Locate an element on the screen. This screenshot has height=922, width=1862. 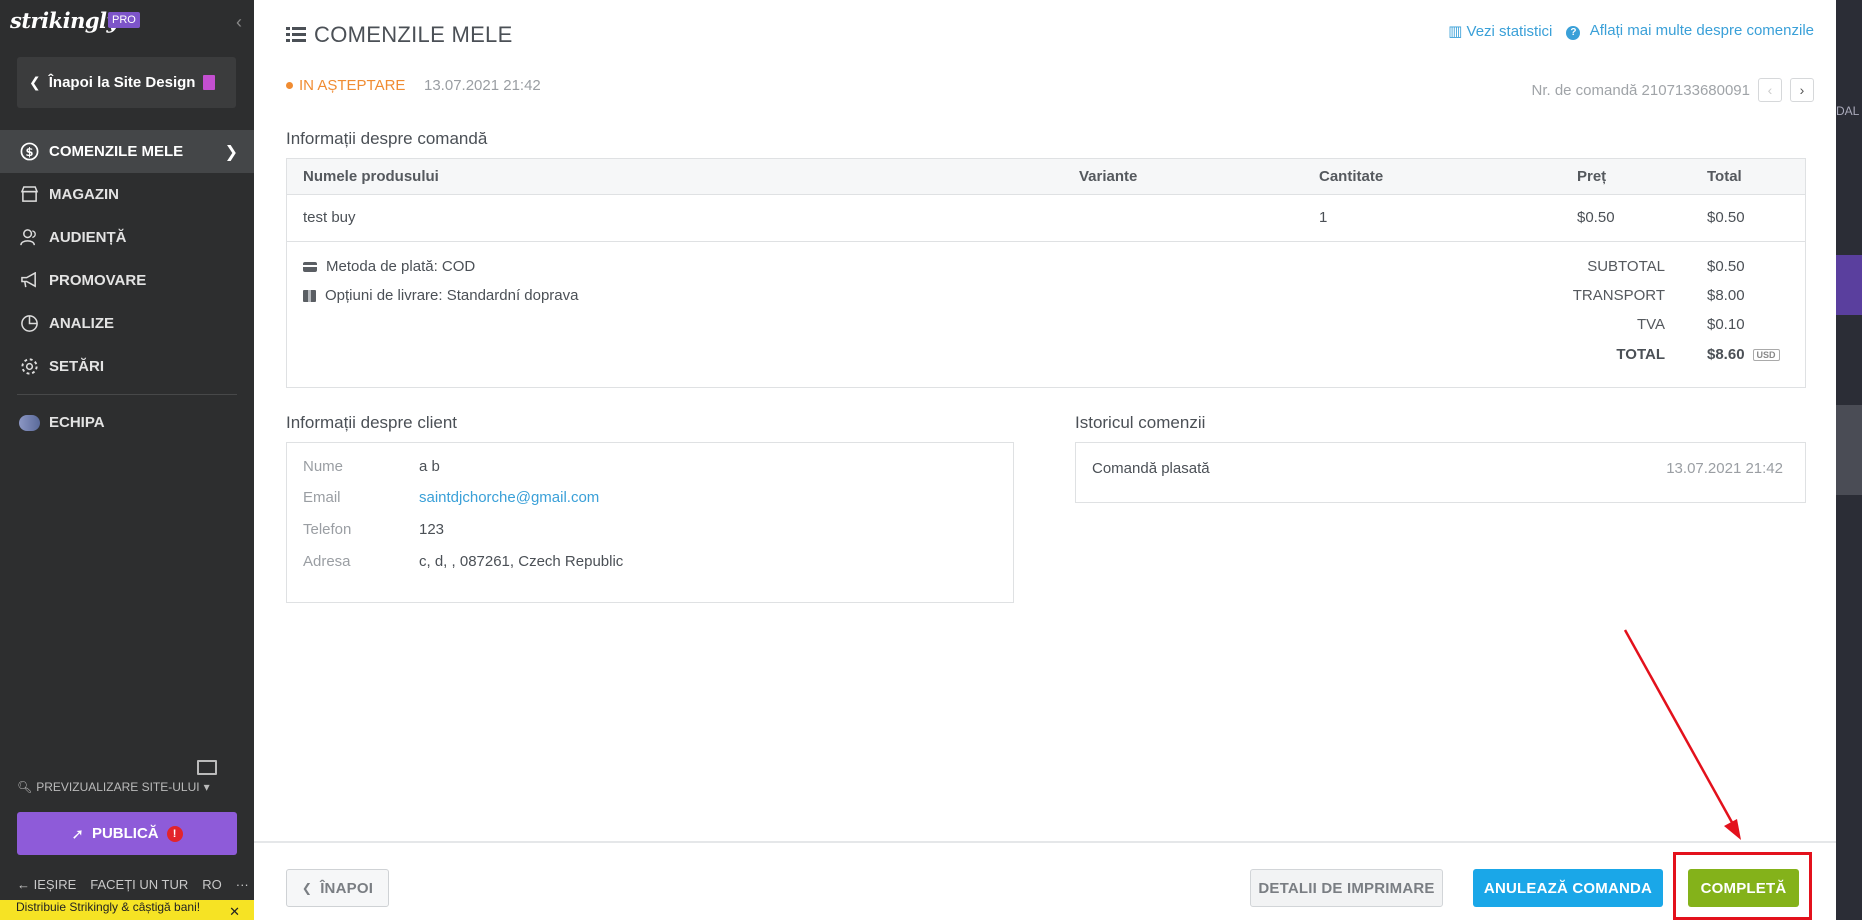
sidebar-item-label: SETĂRI is located at coordinates (77, 366).